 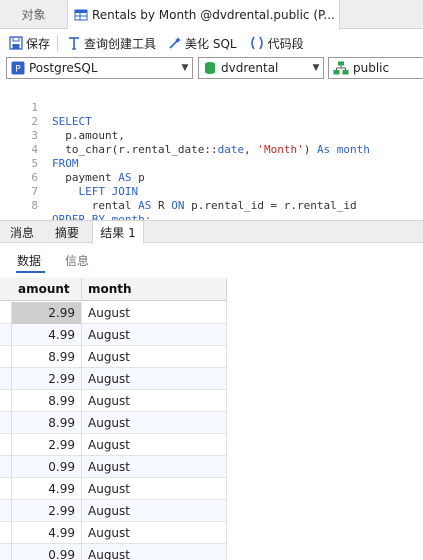 I want to click on column-header-month: month, so click(x=154, y=289).